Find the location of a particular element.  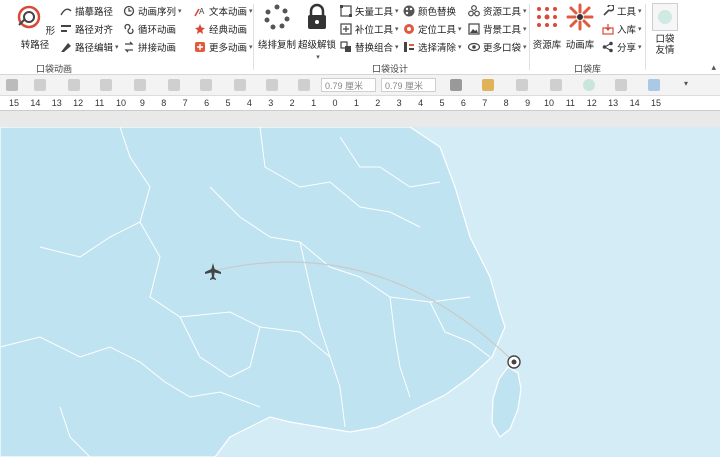

path-align-button: 路径对齐 is located at coordinates (86, 29).